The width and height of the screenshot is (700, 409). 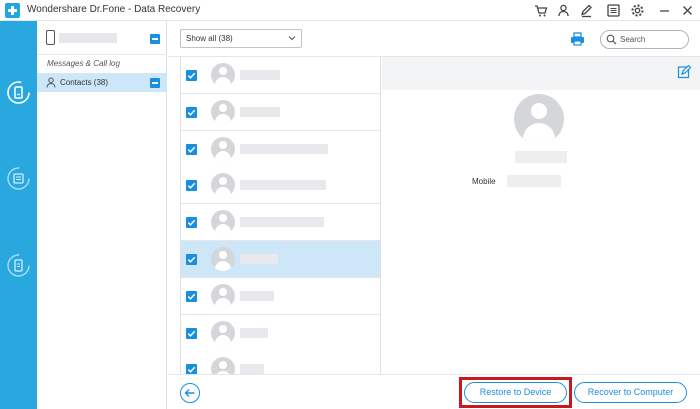 I want to click on edit-icon, so click(x=684, y=72).